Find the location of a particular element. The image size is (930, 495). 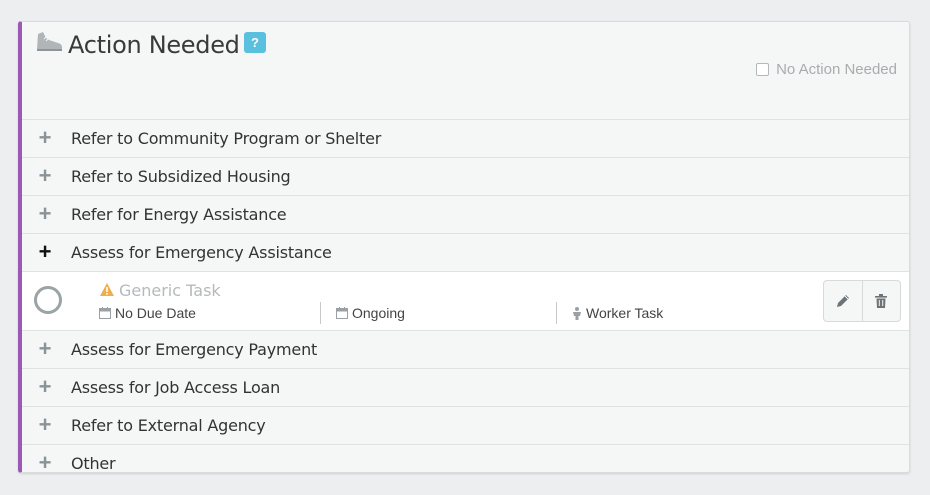

delete-button is located at coordinates (881, 301).